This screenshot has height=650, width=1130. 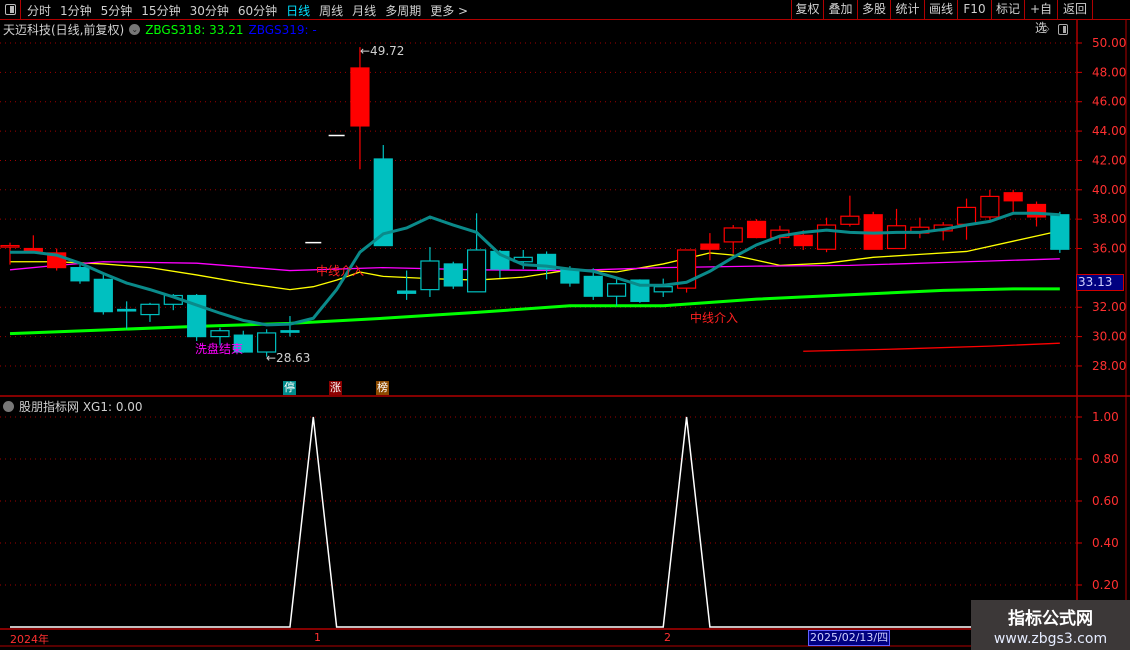 What do you see at coordinates (1105, 501) in the screenshot?
I see `sub-y-tick-label: 0.60` at bounding box center [1105, 501].